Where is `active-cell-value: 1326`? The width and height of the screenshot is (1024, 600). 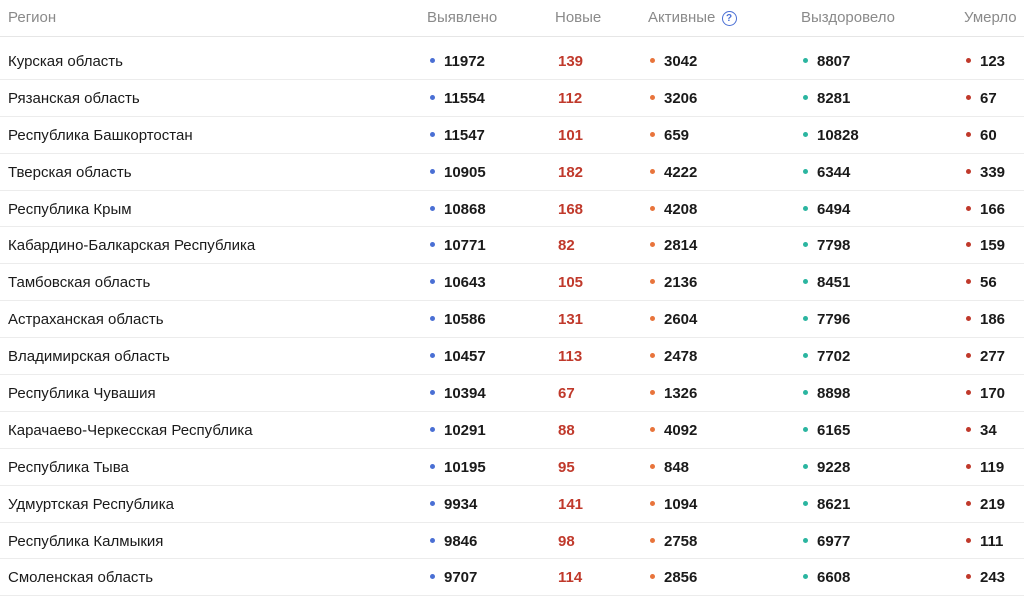 active-cell-value: 1326 is located at coordinates (681, 394).